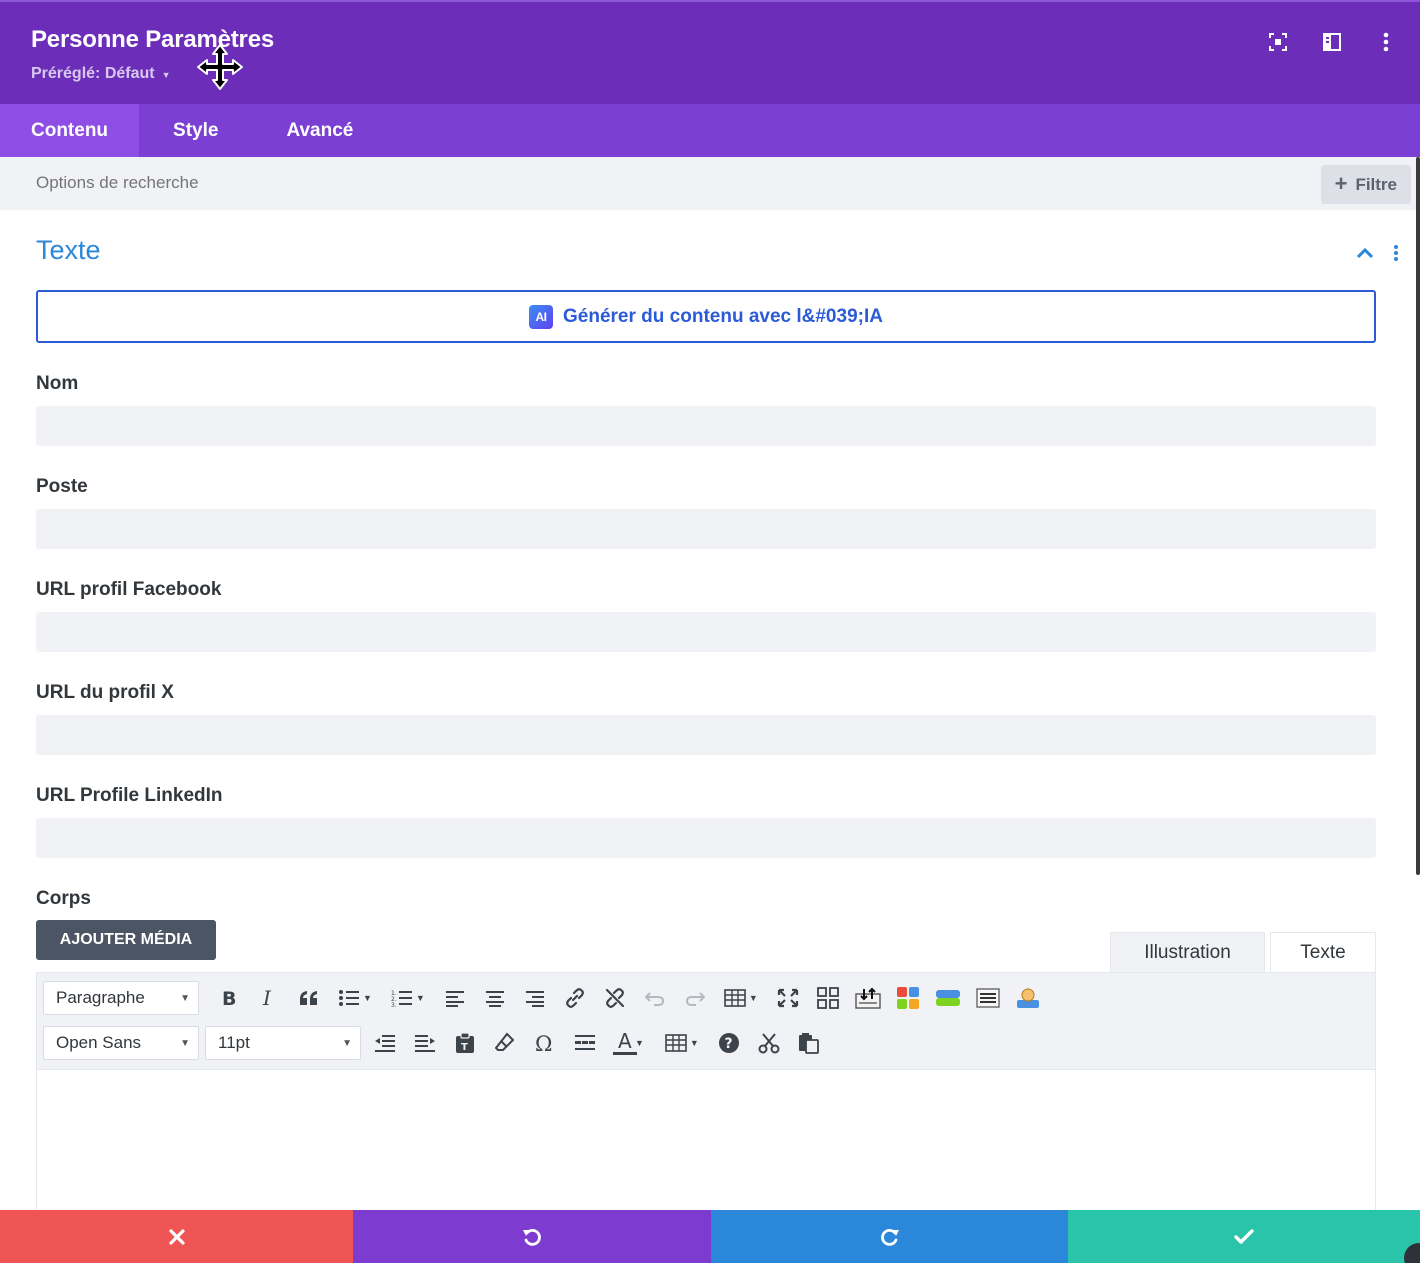  I want to click on paste-text-icon: T, so click(465, 1043).